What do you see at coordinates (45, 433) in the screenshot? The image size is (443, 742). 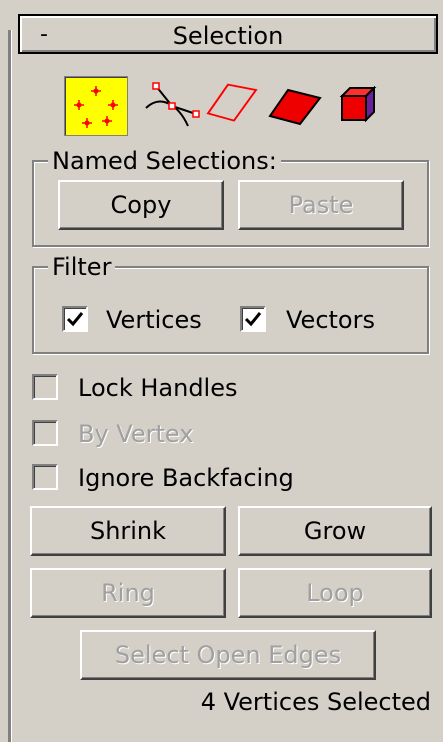 I see `by-vertex-checkbox` at bounding box center [45, 433].